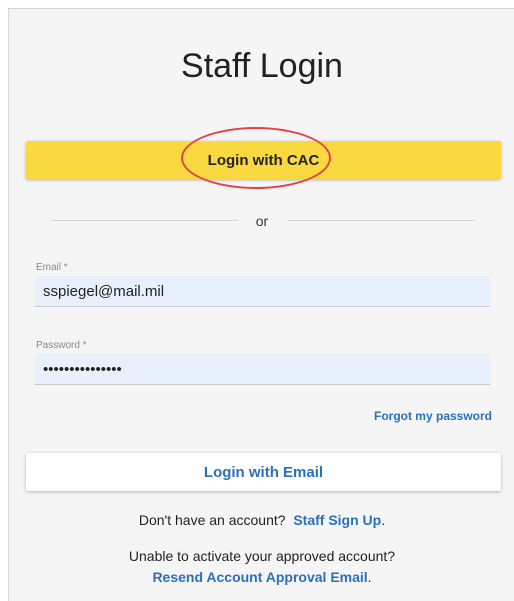  What do you see at coordinates (52, 267) in the screenshot?
I see `email-label: Email *` at bounding box center [52, 267].